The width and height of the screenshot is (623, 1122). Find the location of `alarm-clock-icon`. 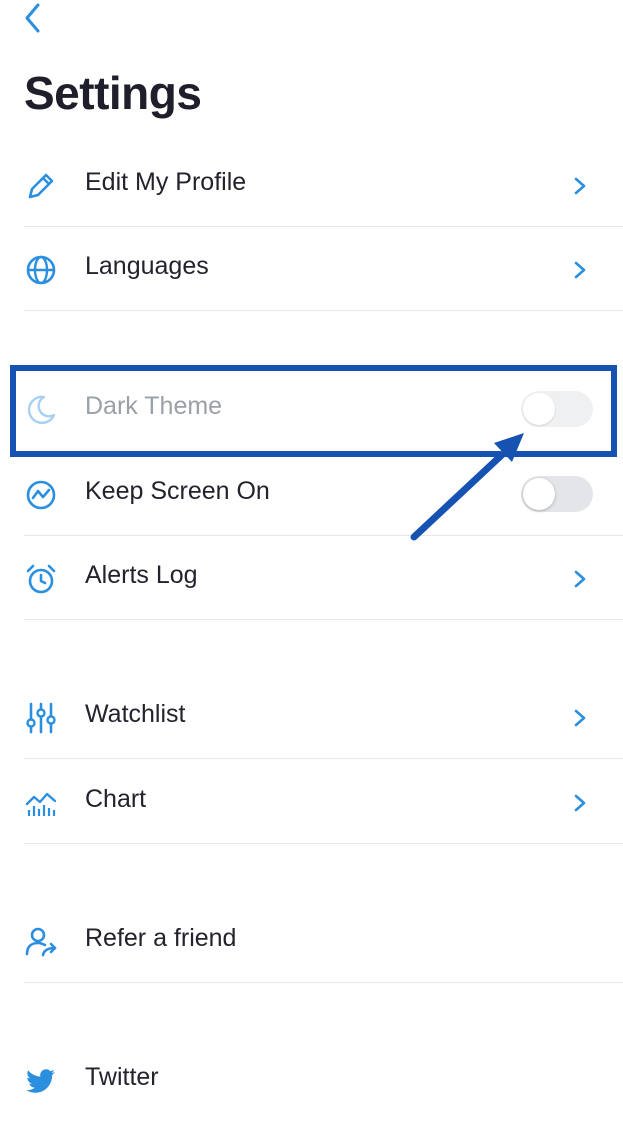

alarm-clock-icon is located at coordinates (41, 579).